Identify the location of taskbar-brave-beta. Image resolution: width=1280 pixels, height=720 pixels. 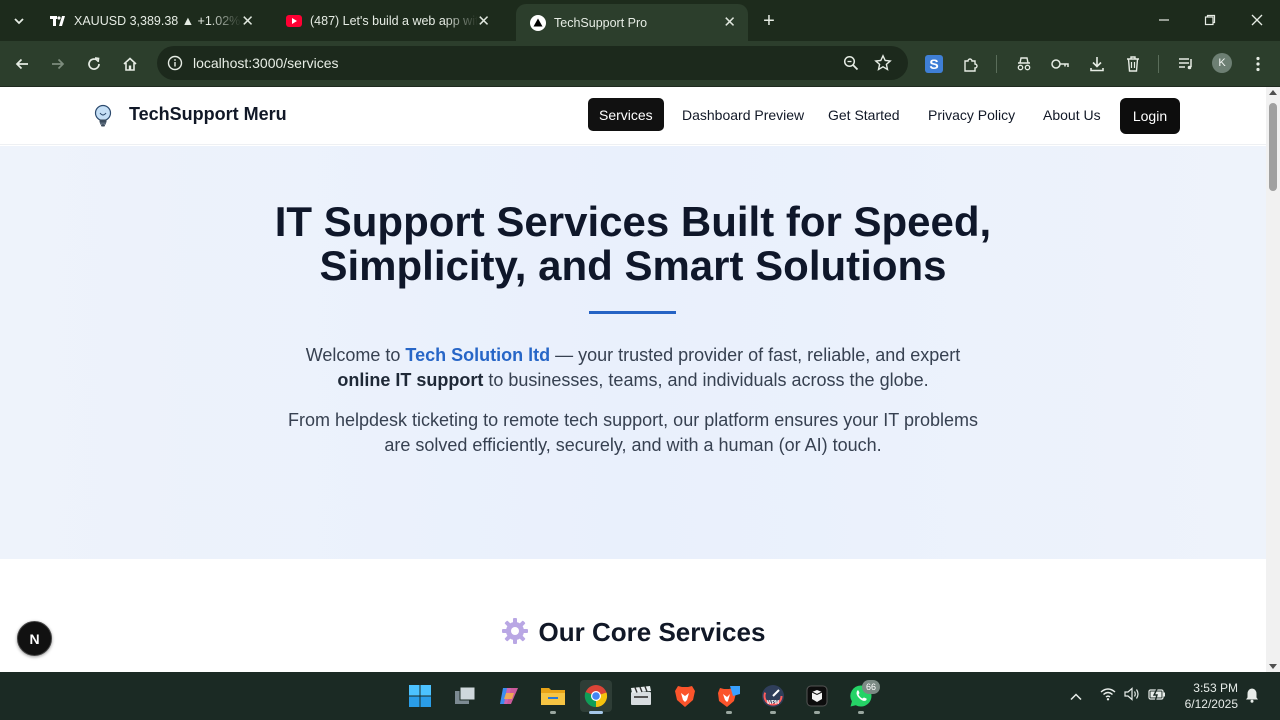
(729, 697).